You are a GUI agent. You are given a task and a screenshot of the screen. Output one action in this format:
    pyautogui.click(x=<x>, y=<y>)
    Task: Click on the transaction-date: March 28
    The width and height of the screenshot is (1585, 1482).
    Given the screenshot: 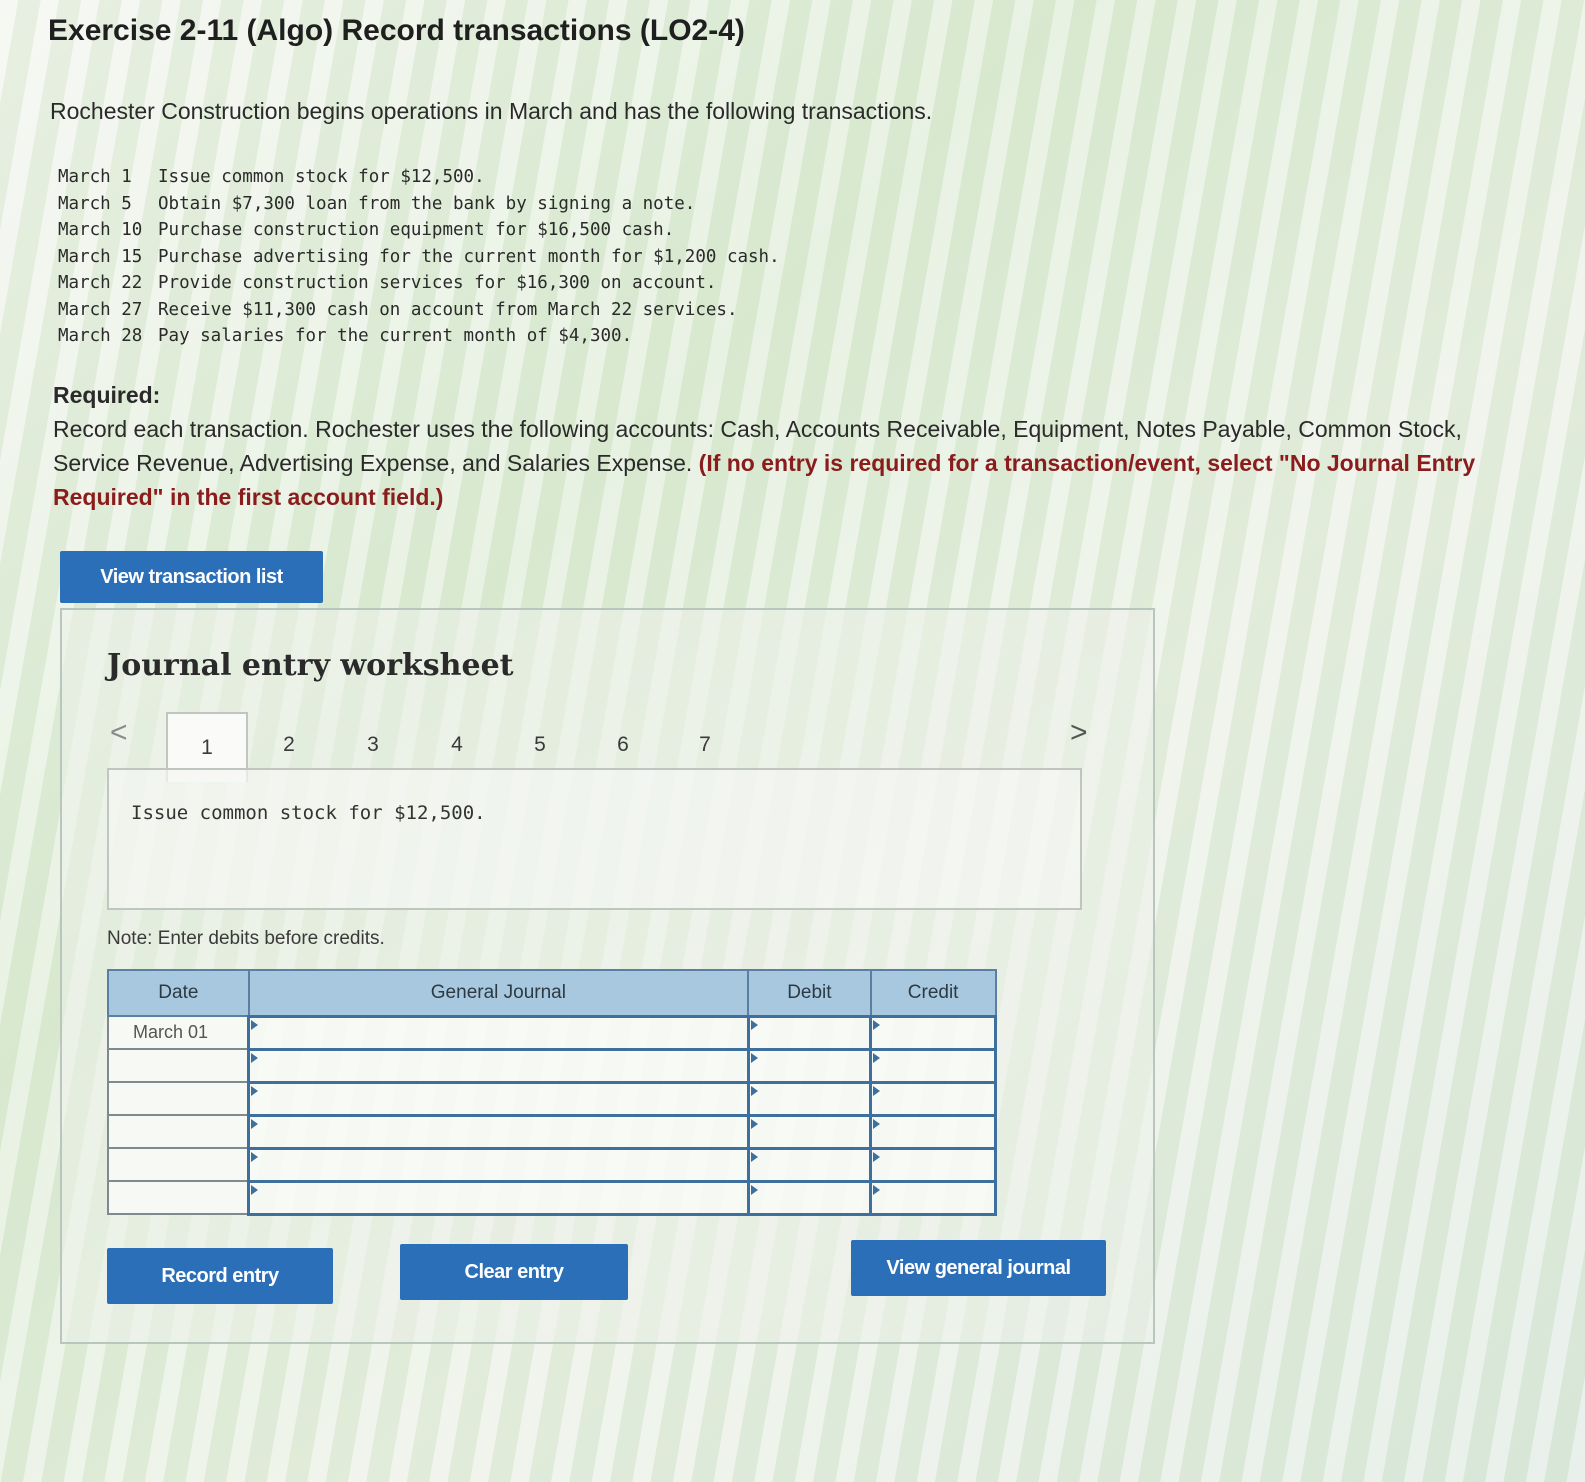 What is the action you would take?
    pyautogui.click(x=100, y=336)
    